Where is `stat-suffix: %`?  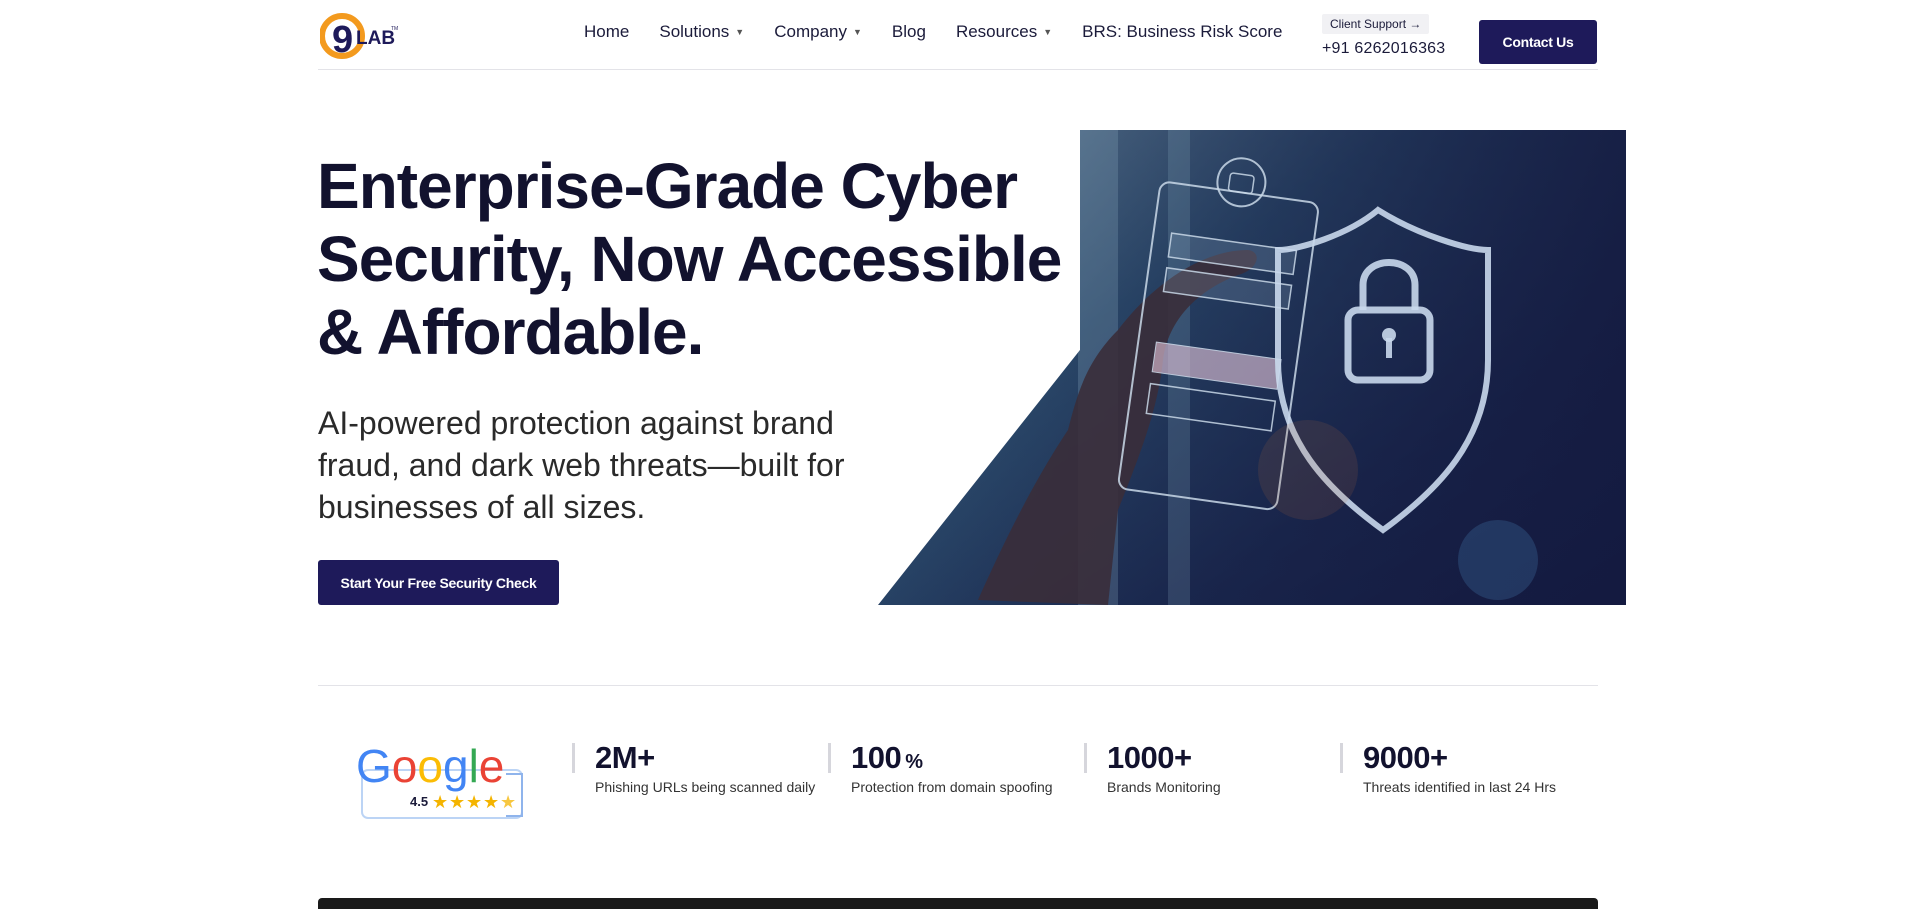
stat-suffix: % is located at coordinates (914, 762).